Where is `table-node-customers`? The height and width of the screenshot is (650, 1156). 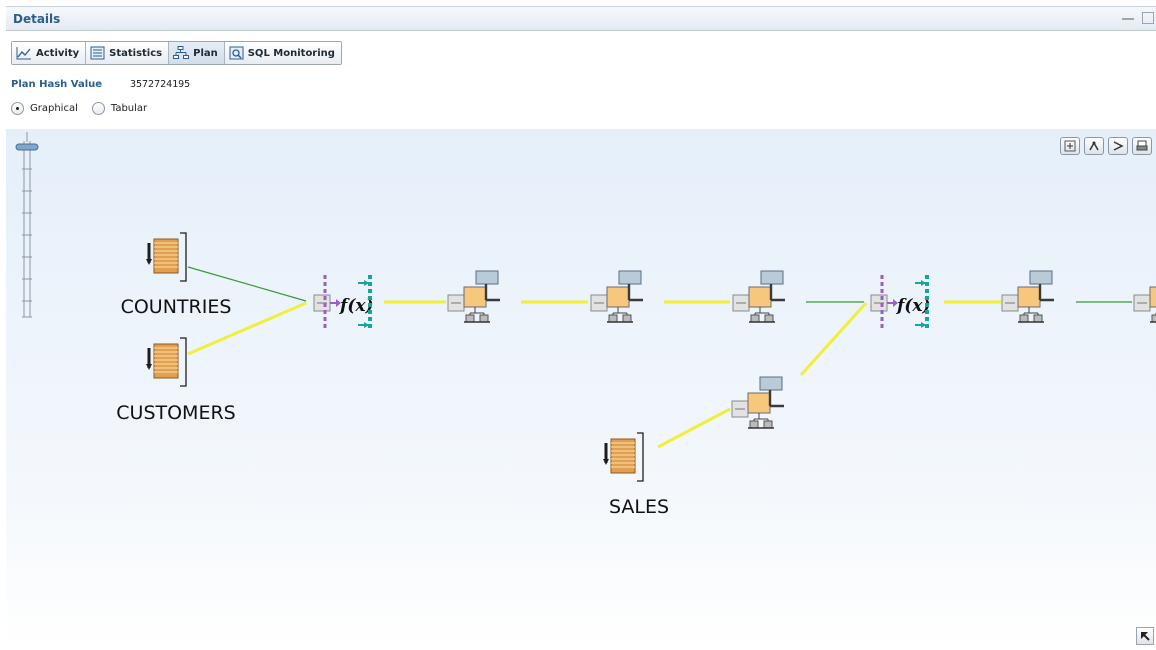
table-node-customers is located at coordinates (166, 362).